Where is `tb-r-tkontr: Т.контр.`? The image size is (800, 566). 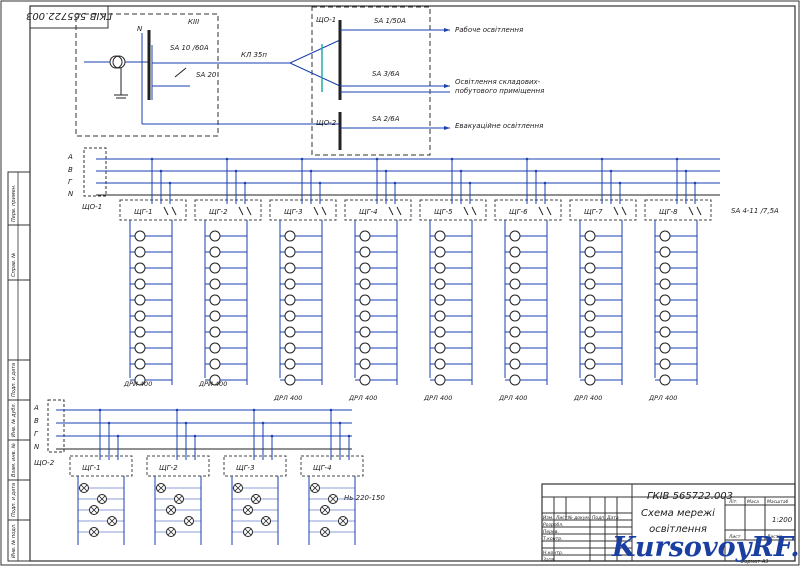
tb-r-tkontr: Т.контр. is located at coordinates (553, 539).